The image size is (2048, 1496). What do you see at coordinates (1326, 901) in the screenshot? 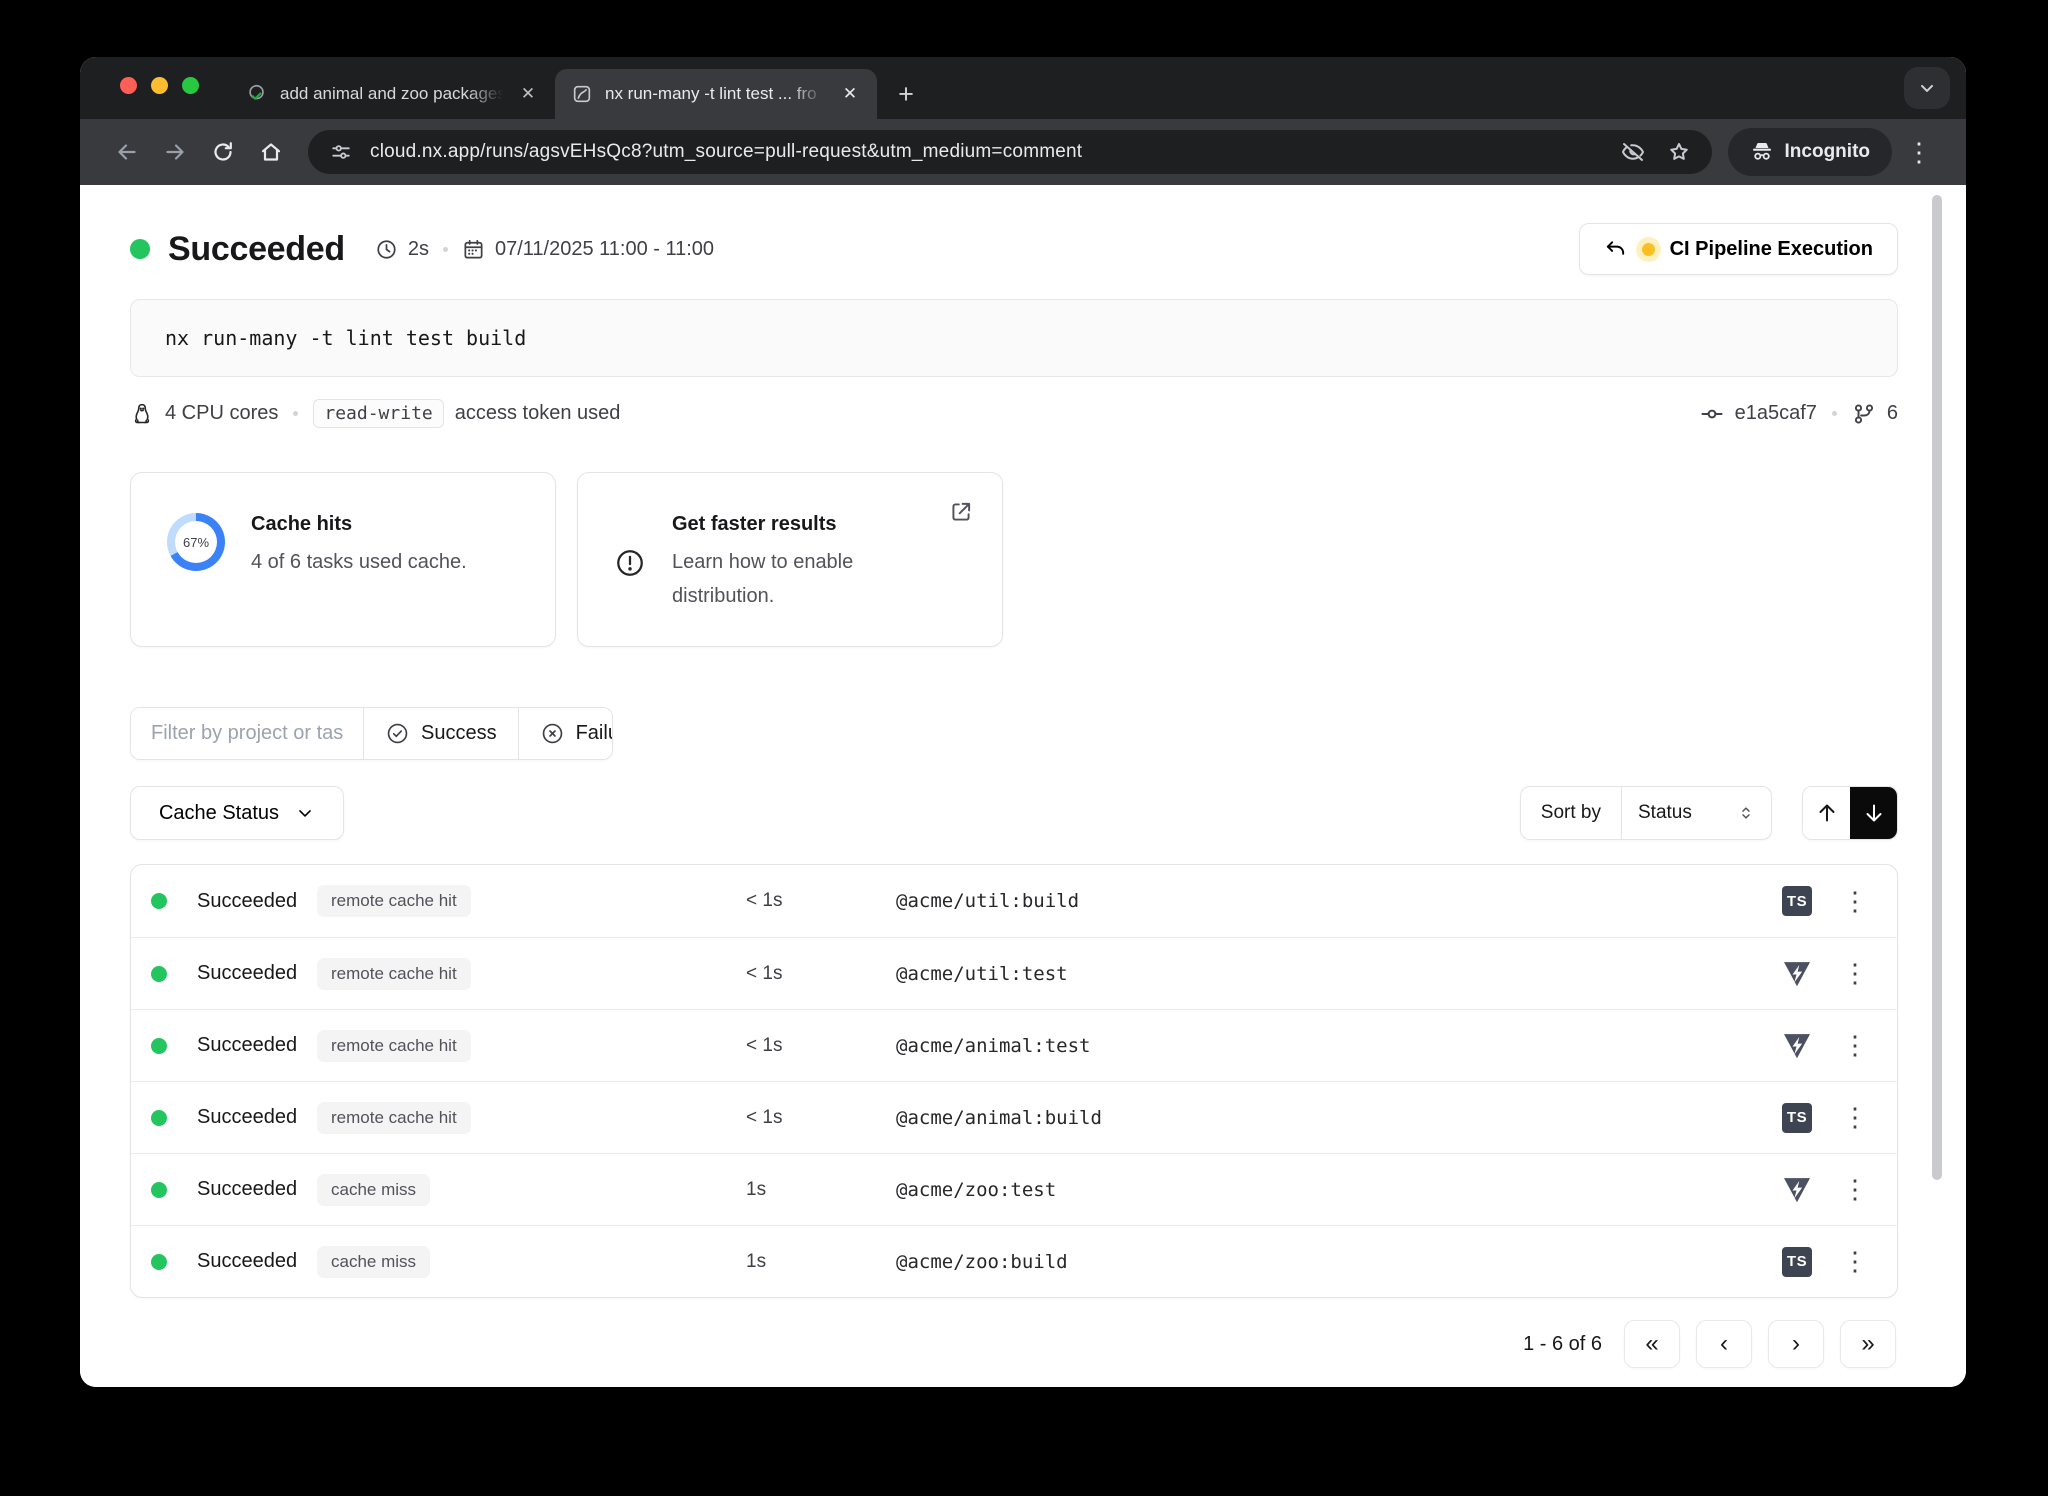
I see `row-task-name: @acme/util:build` at bounding box center [1326, 901].